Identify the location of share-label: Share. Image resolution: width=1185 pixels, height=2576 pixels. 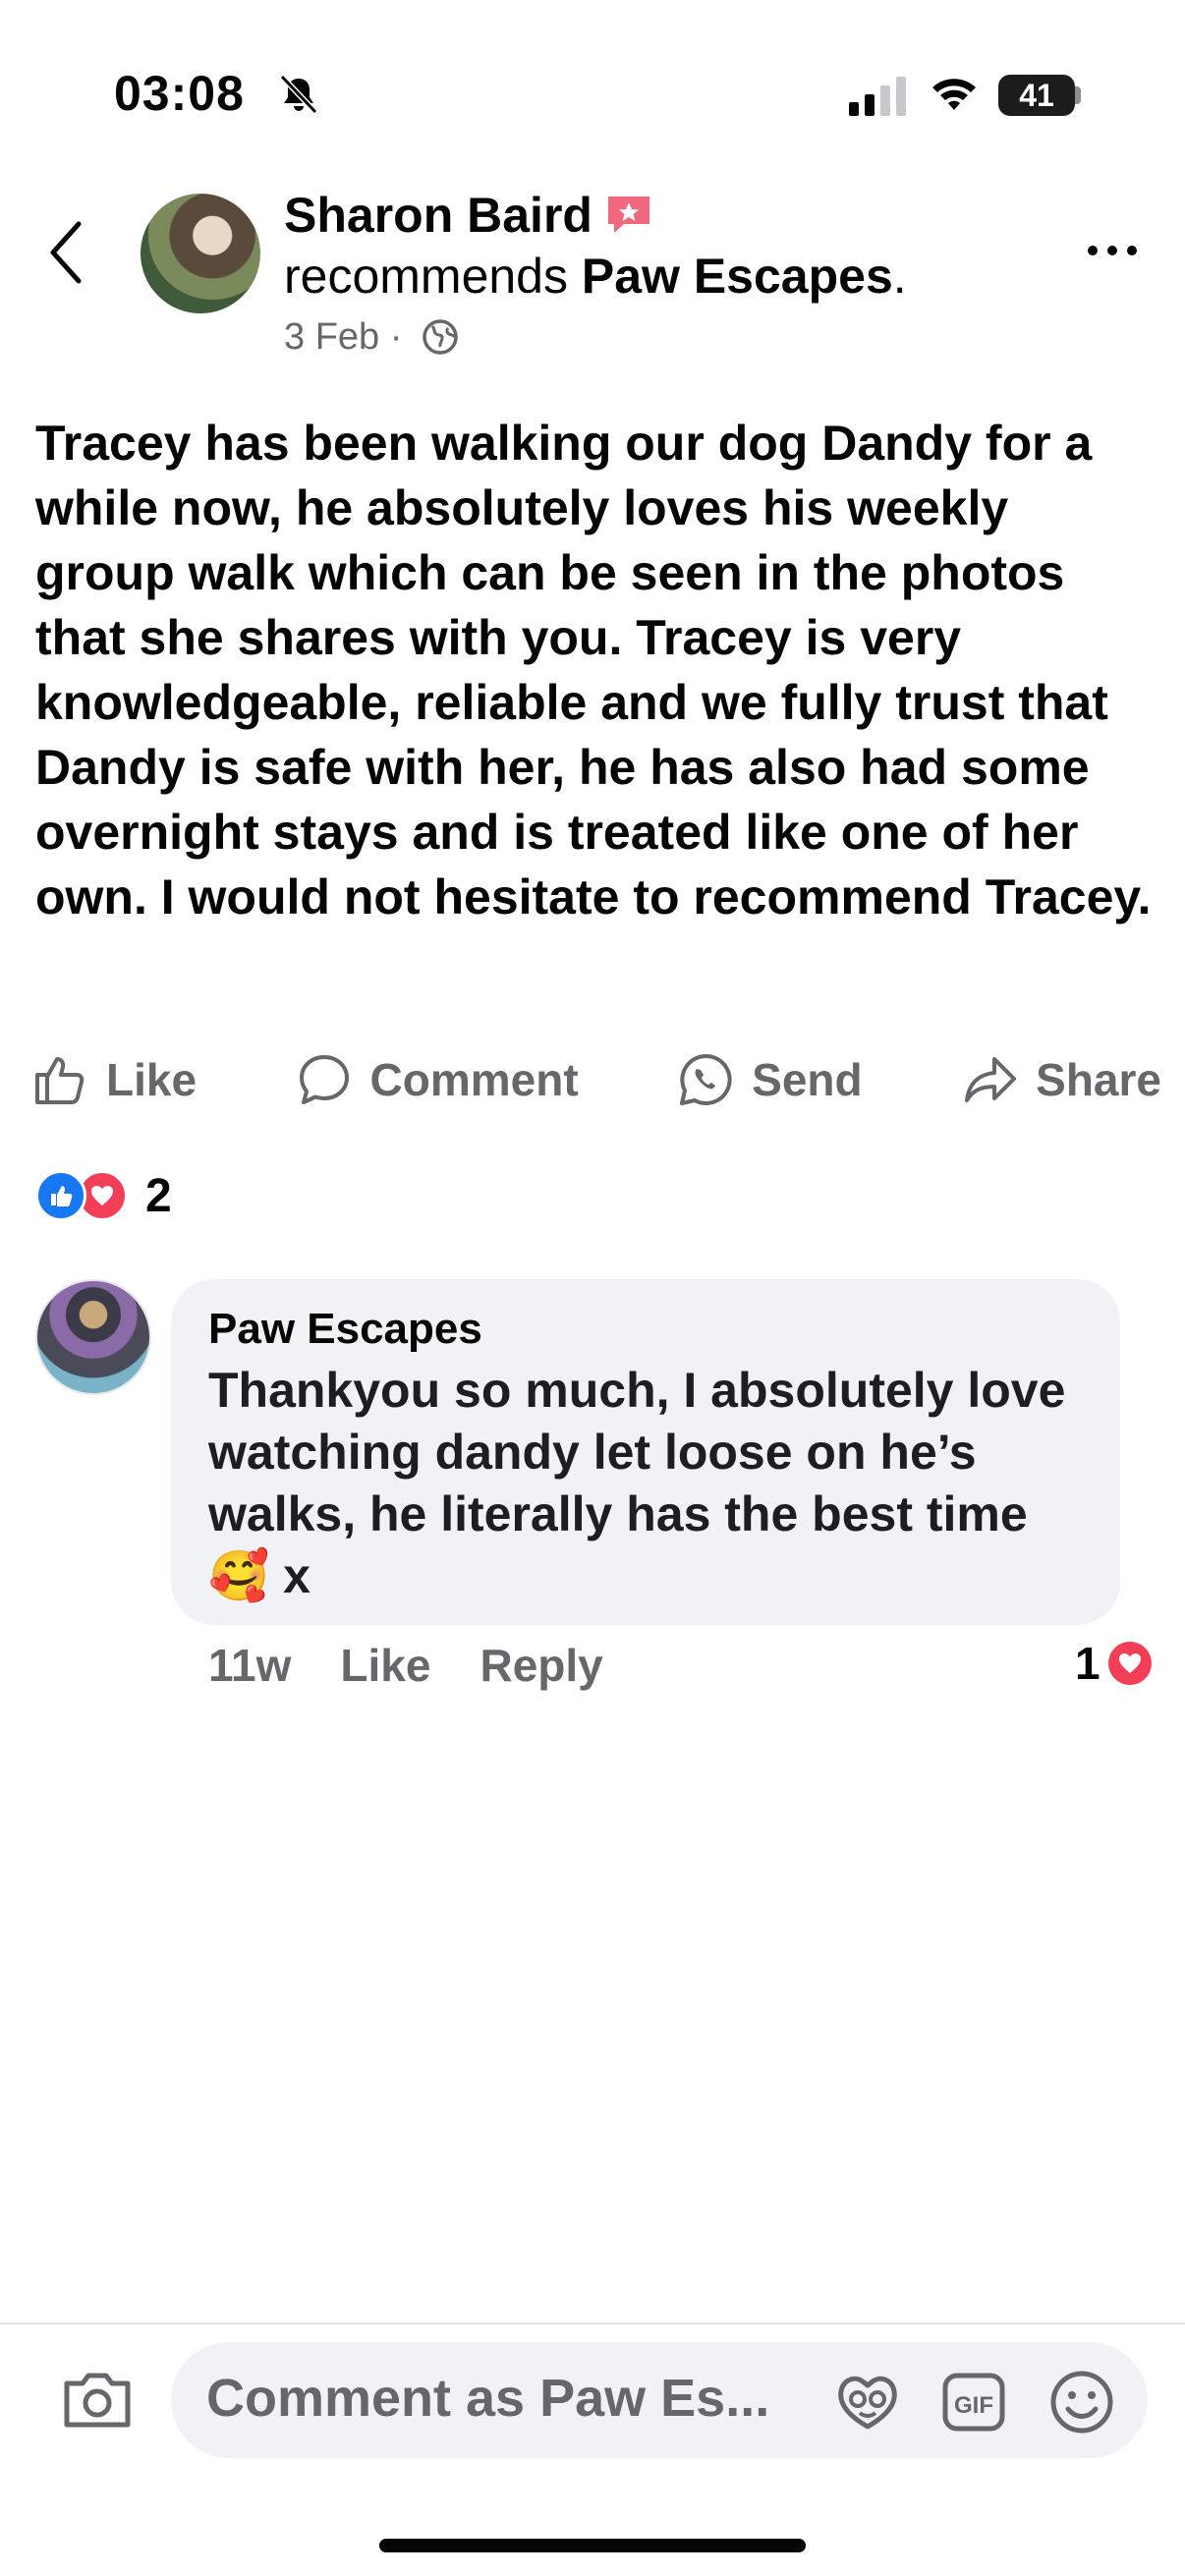
(1099, 1079).